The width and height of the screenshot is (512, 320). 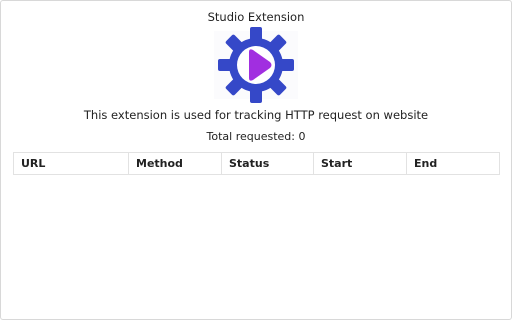 I want to click on gear-play-icon, so click(x=256, y=65).